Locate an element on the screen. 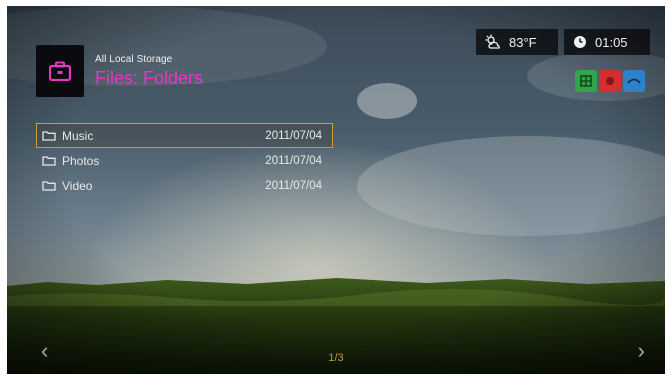  circle-icon is located at coordinates (610, 81).